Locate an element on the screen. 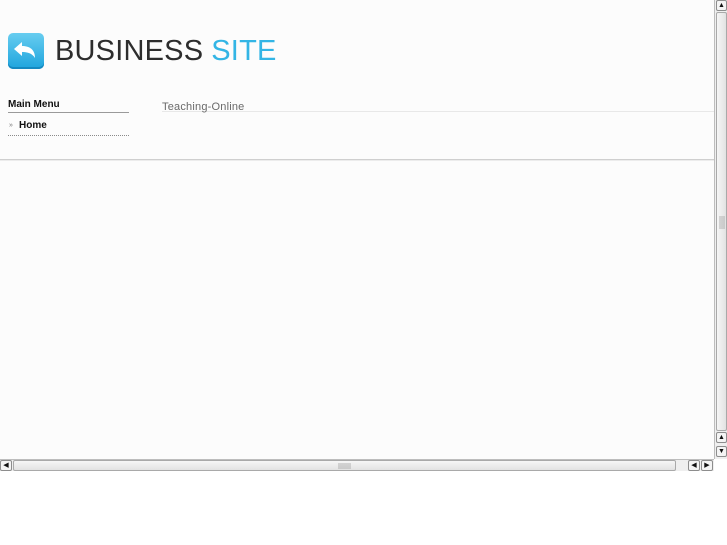 The image size is (727, 545). horizontal-scrollbar: ◀ ◀ ▶ is located at coordinates (357, 465).